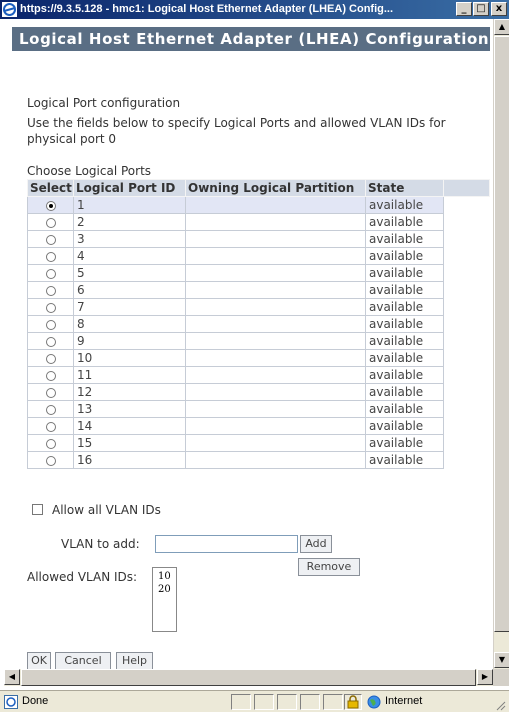 Image resolution: width=509 pixels, height=712 pixels. I want to click on allow-all-vlan-checkbox, so click(37, 509).